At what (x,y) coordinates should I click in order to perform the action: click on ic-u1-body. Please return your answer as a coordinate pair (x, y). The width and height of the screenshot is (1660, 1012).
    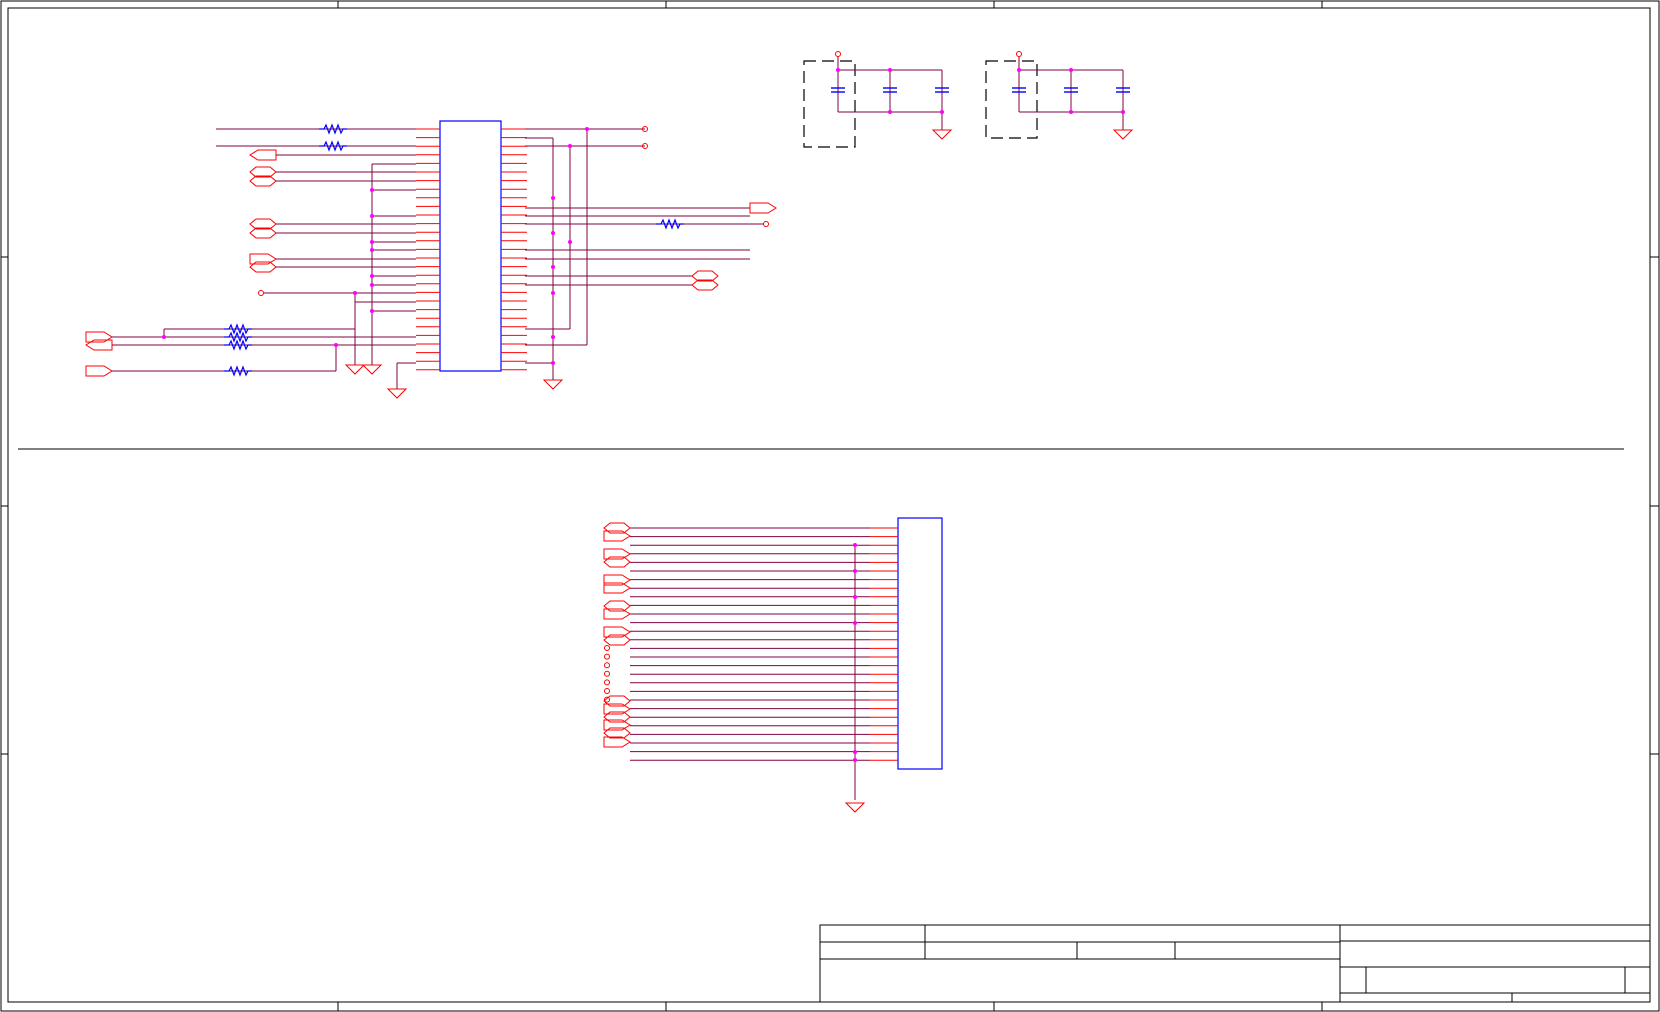
    Looking at the image, I should click on (470, 246).